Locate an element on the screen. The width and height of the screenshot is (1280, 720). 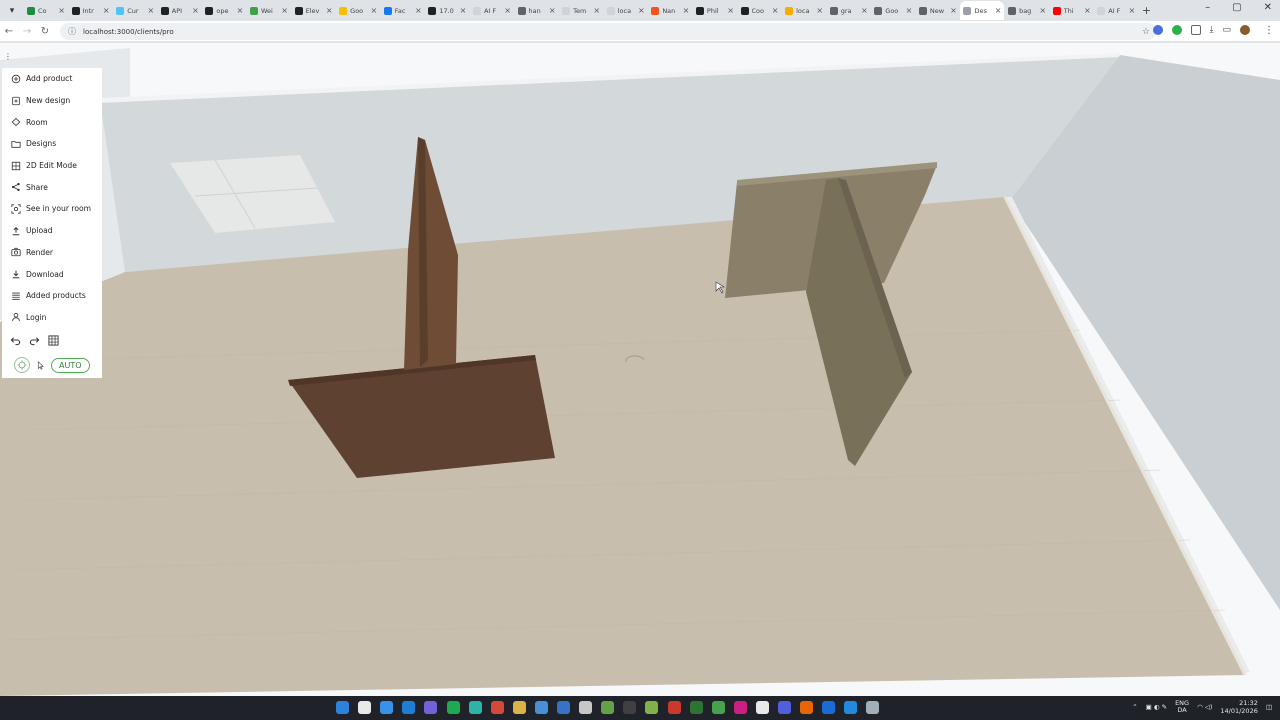
menu-item-added-products: Added products is located at coordinates (52, 296).